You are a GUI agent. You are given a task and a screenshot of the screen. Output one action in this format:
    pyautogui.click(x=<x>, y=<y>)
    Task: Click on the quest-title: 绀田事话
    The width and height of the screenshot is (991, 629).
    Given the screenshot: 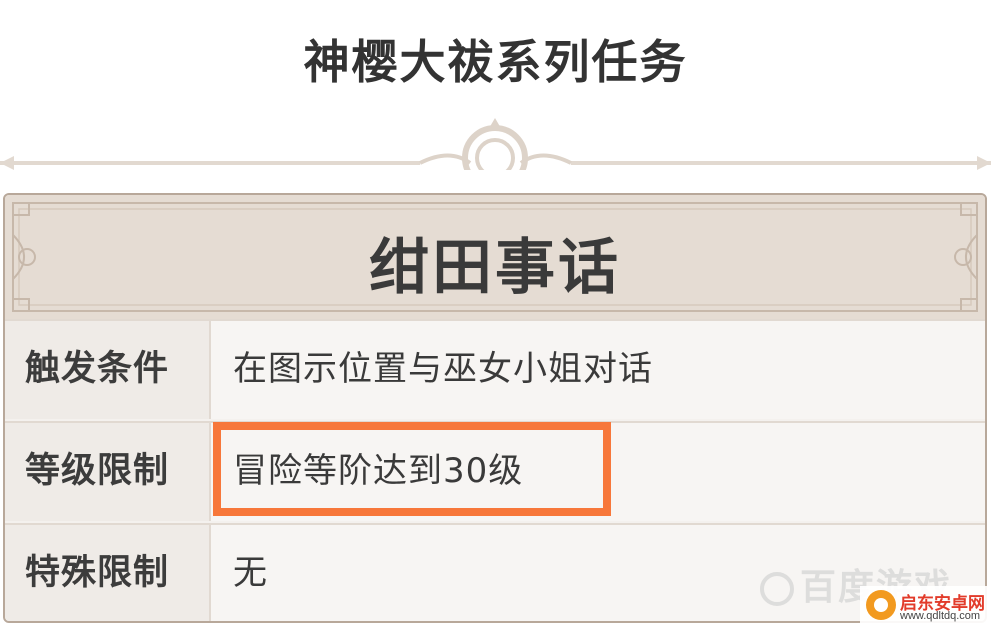 What is the action you would take?
    pyautogui.click(x=495, y=268)
    